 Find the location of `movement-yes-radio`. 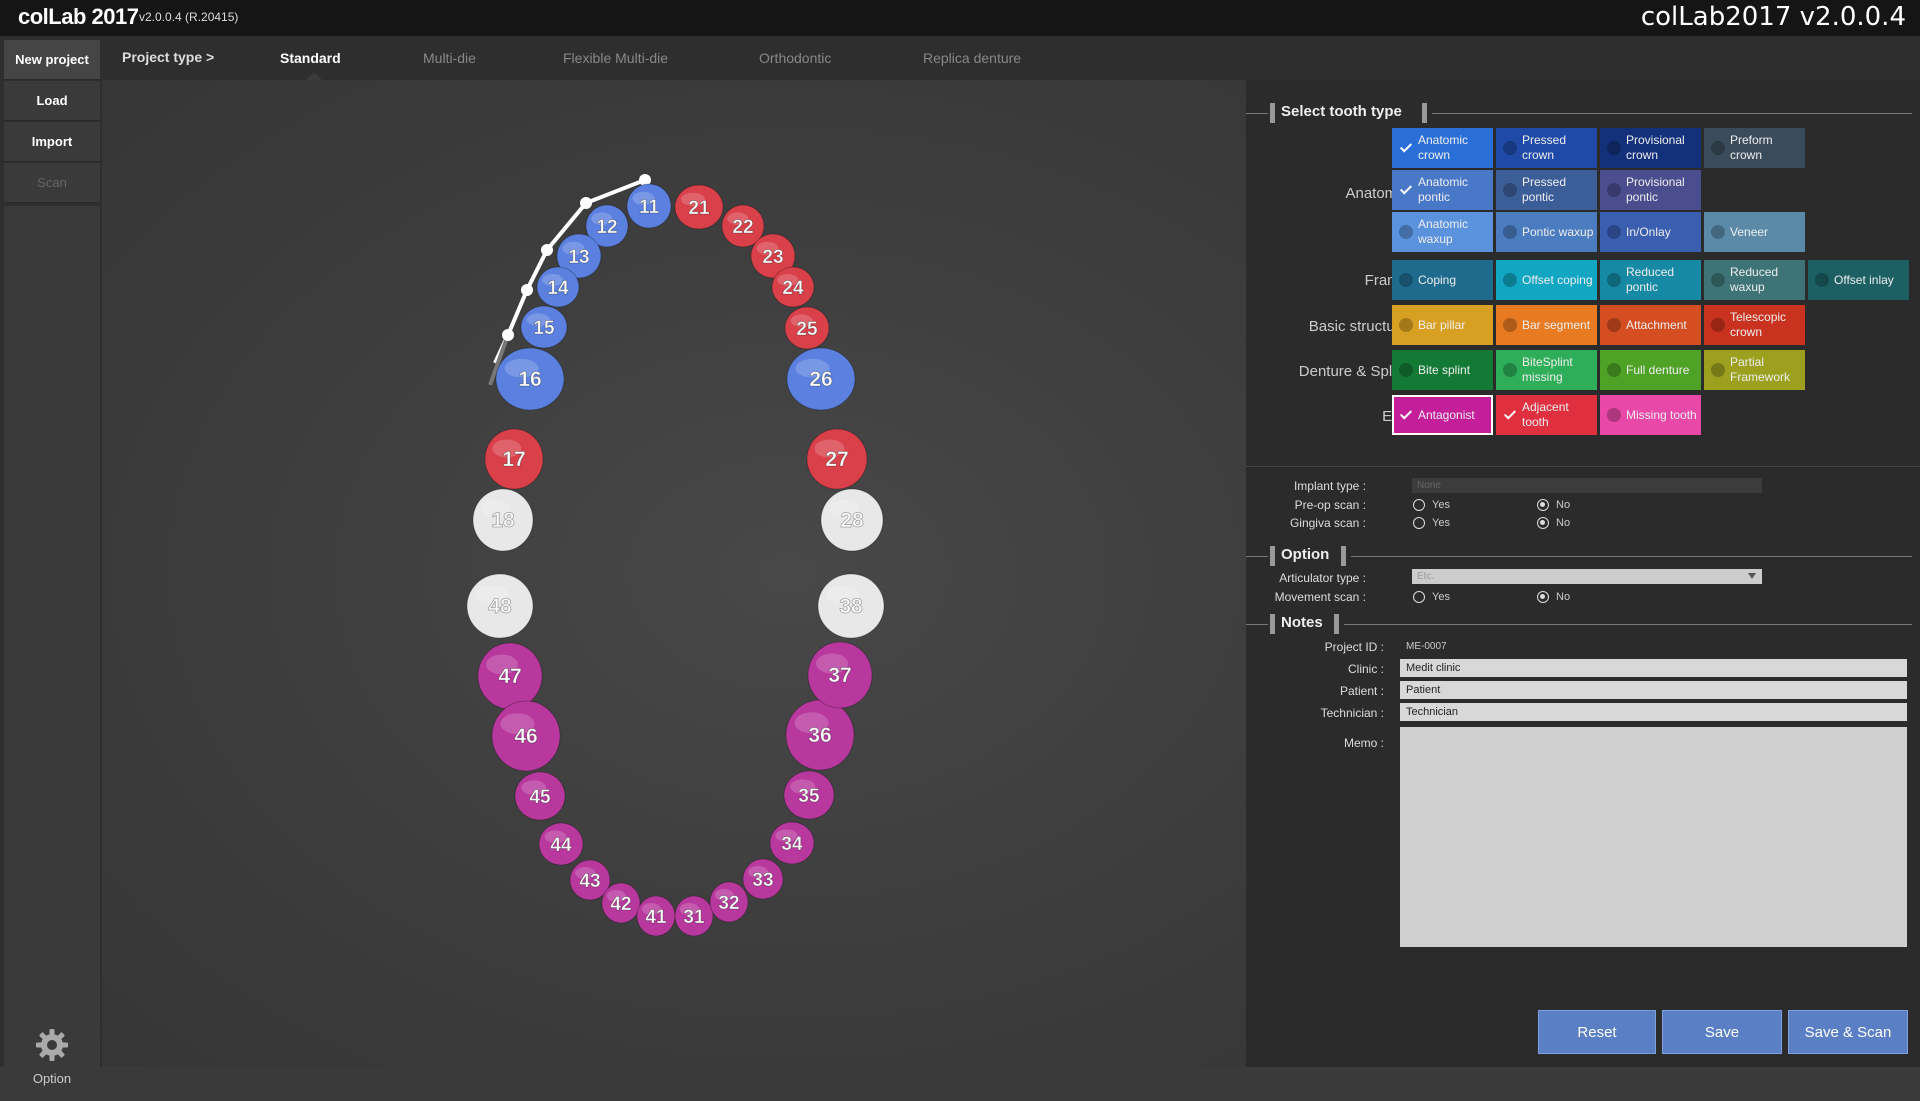

movement-yes-radio is located at coordinates (1419, 597).